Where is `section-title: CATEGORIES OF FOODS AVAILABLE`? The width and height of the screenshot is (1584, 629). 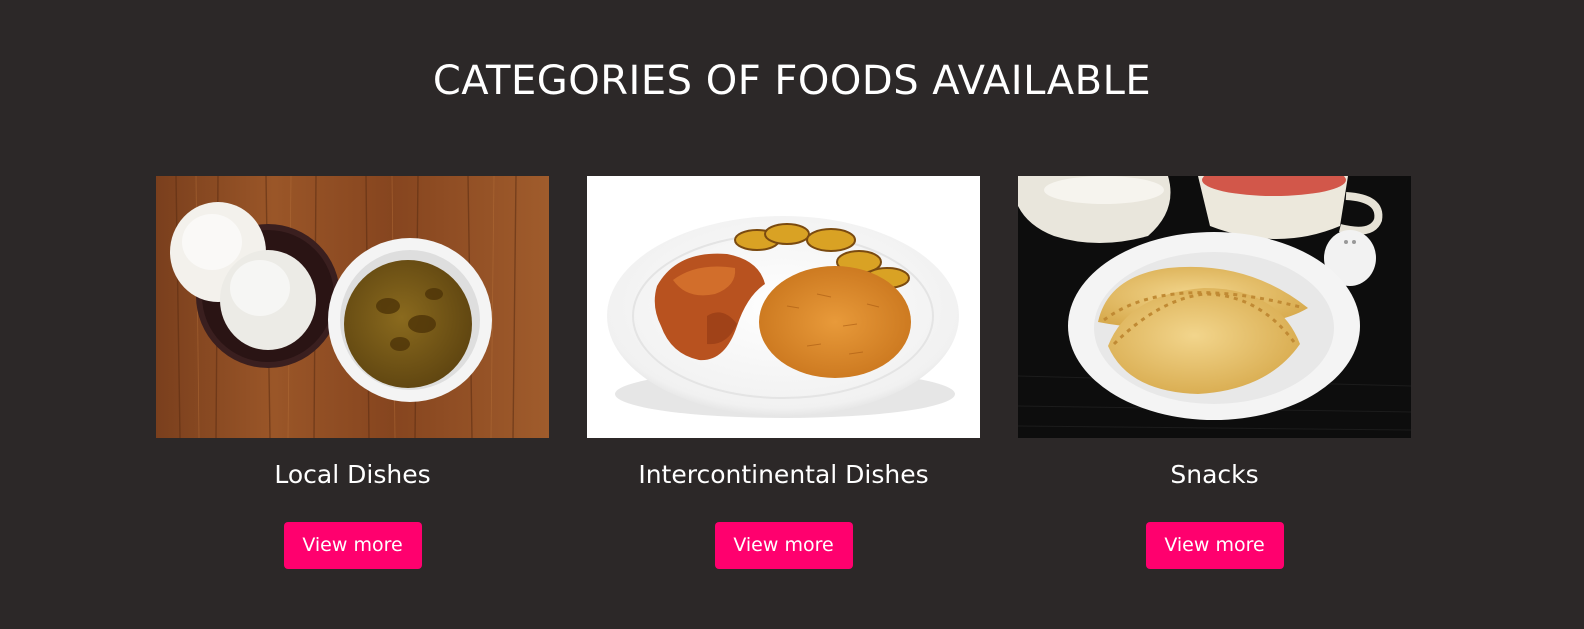 section-title: CATEGORIES OF FOODS AVAILABLE is located at coordinates (792, 81).